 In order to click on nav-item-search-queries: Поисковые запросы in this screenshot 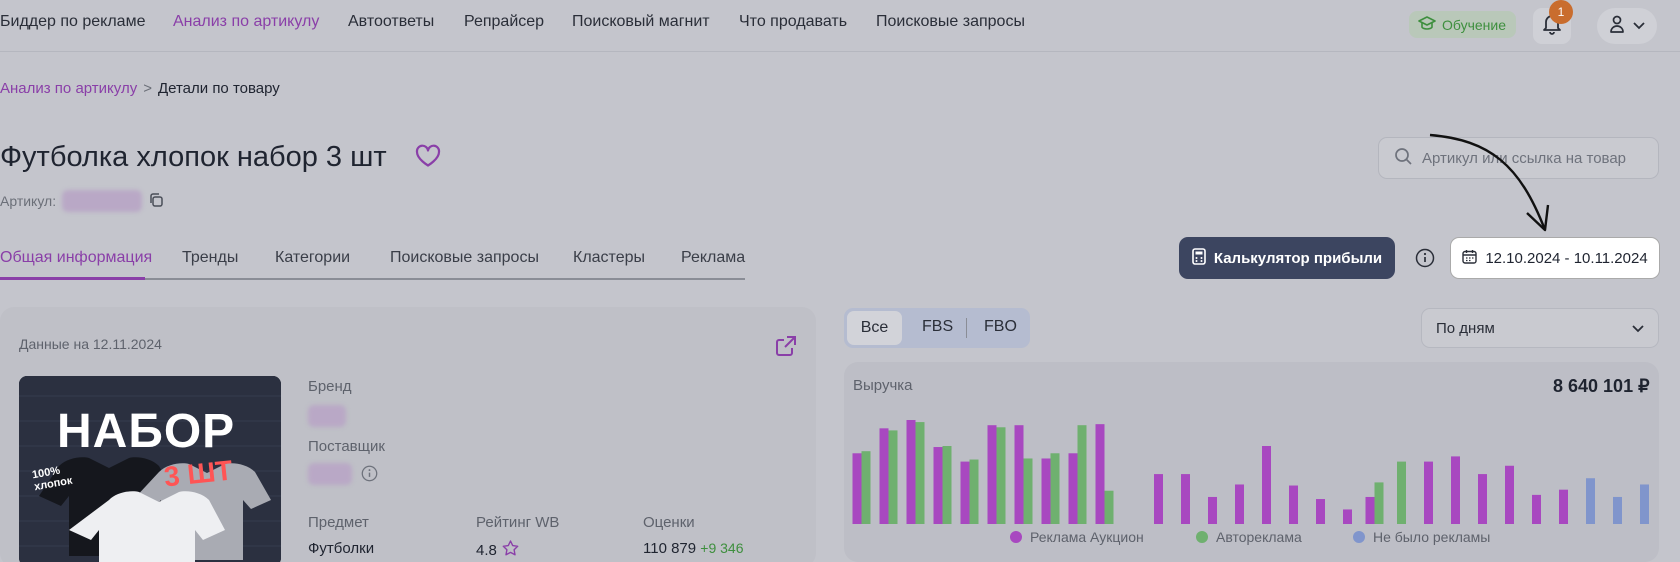, I will do `click(950, 22)`.